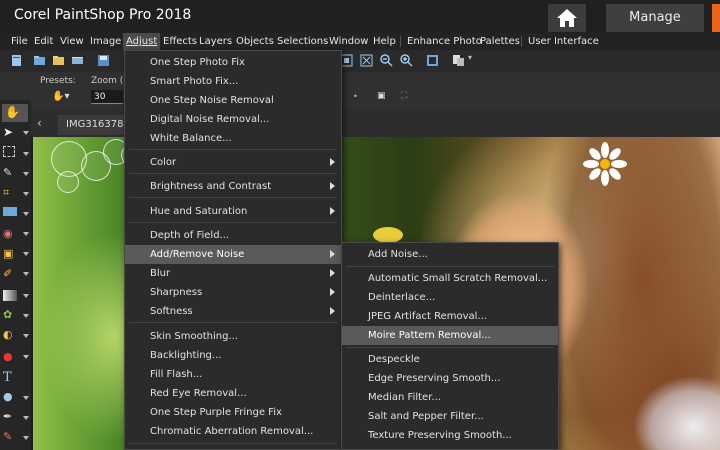 This screenshot has height=450, width=720. I want to click on menu-item-color: Color, so click(233, 162).